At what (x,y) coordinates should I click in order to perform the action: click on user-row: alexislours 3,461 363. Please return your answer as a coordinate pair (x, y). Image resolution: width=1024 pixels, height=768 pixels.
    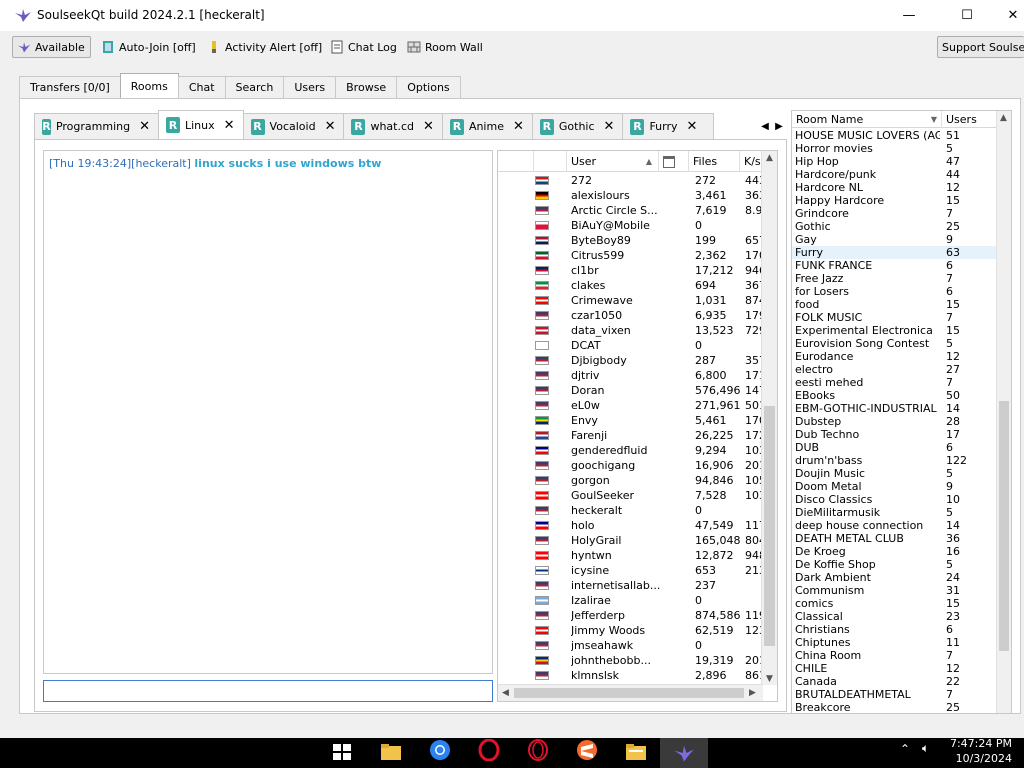
    Looking at the image, I should click on (630, 195).